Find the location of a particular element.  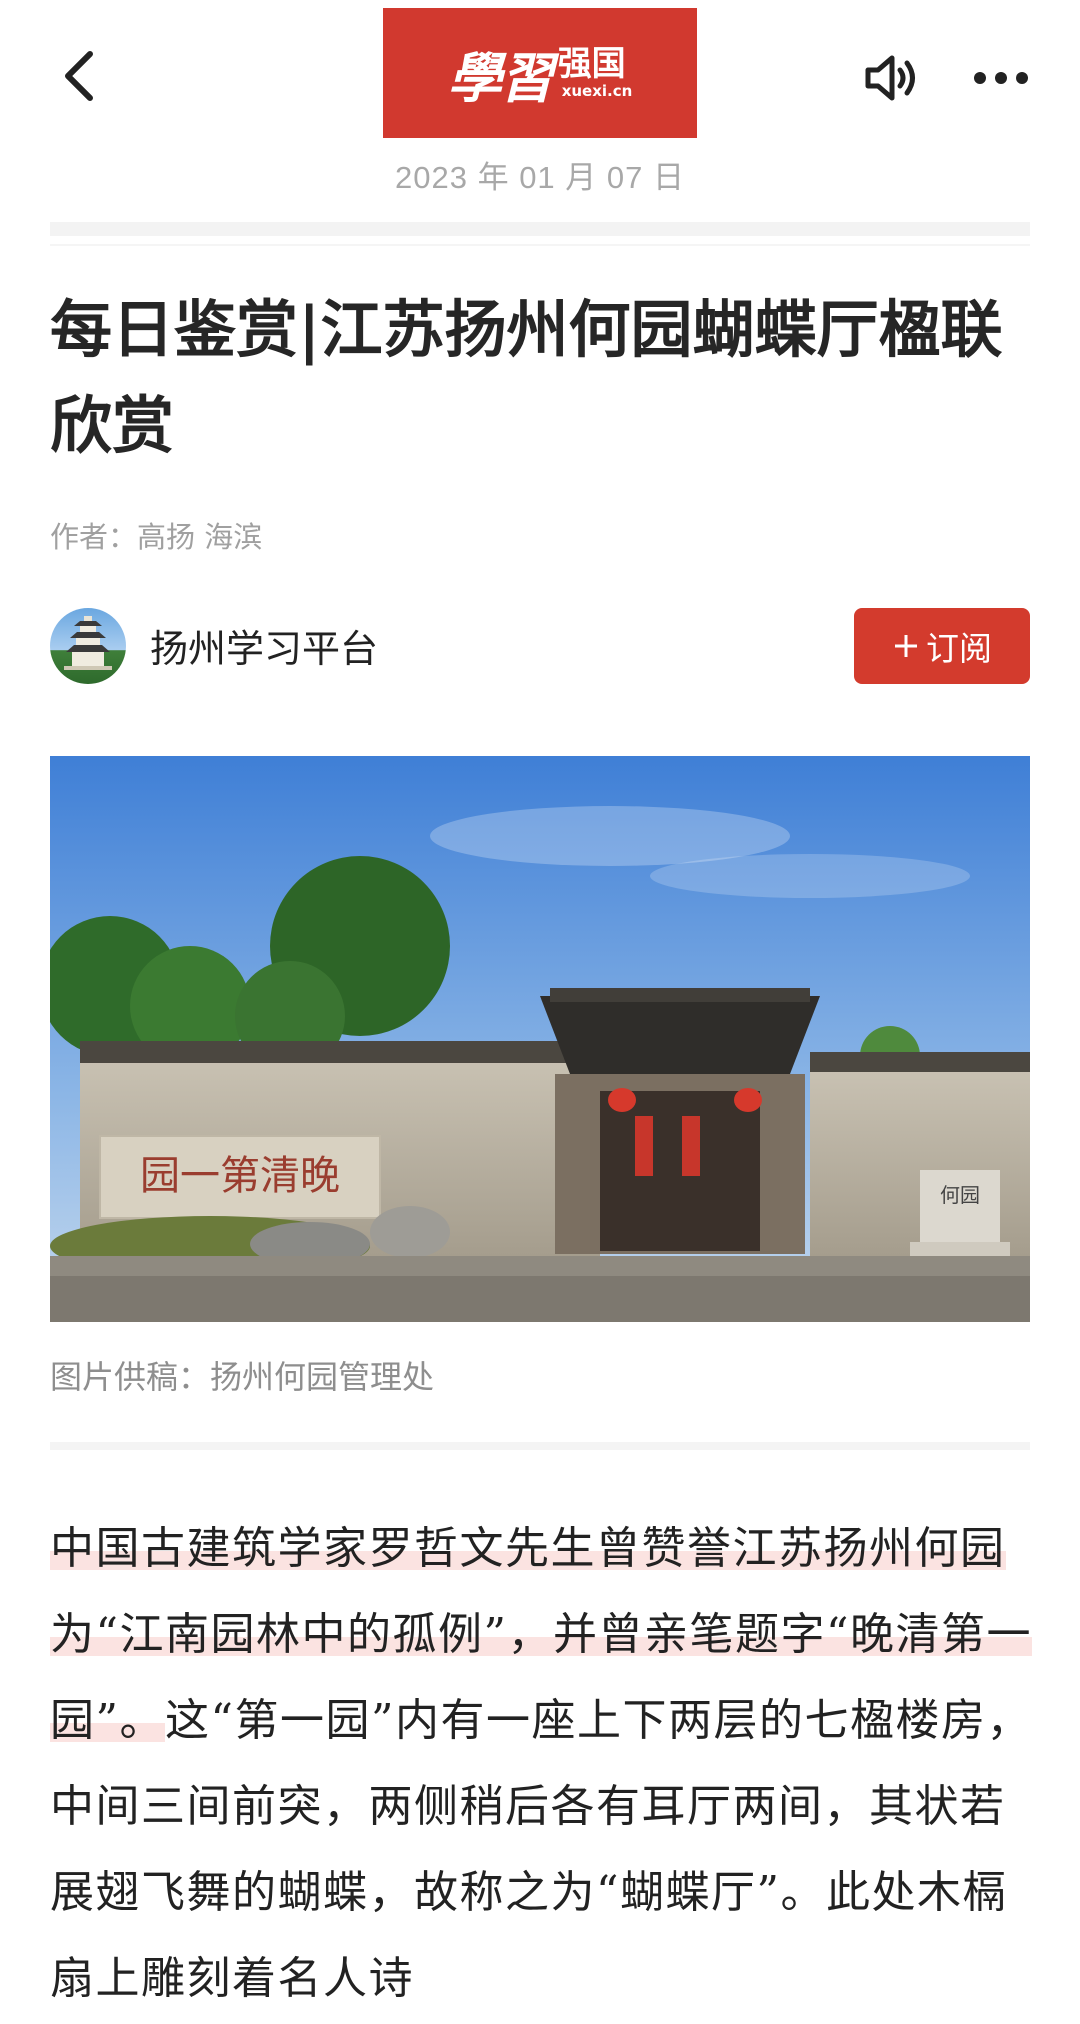

source-name: 扬州学习平台 is located at coordinates (264, 645).